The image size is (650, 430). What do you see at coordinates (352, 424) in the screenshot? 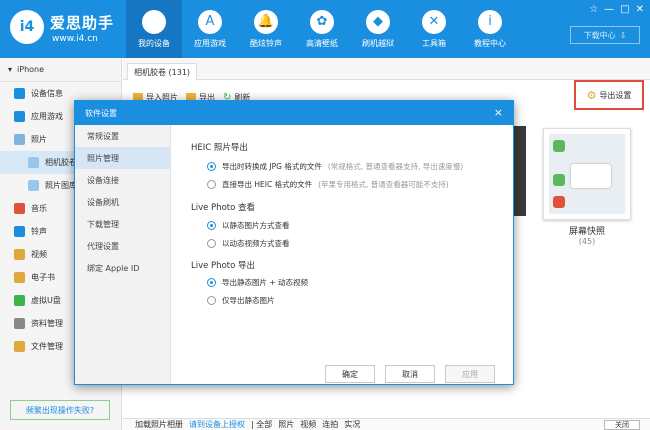
I see `filter-live: 实况` at bounding box center [352, 424].